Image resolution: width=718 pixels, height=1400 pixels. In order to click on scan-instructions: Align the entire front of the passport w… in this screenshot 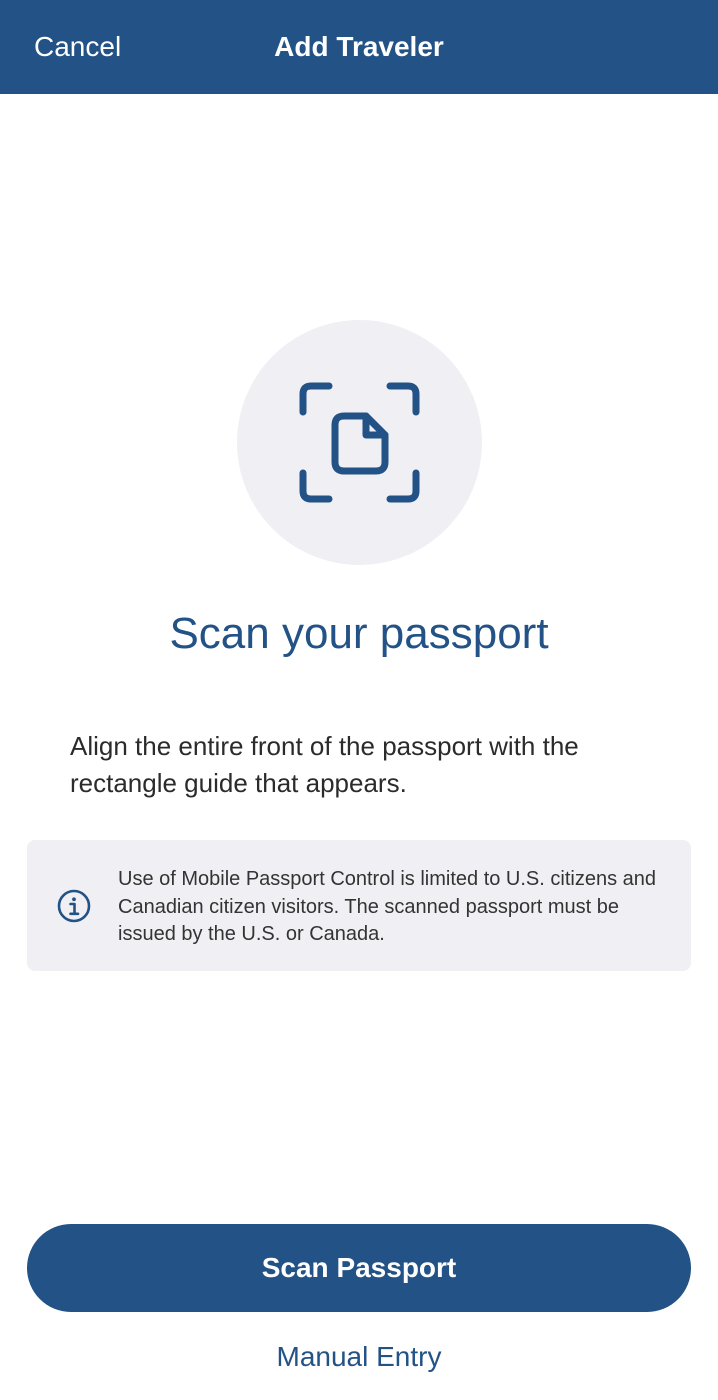, I will do `click(324, 764)`.